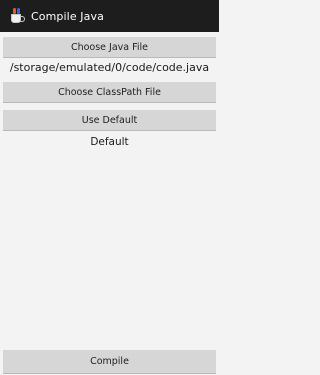 This screenshot has width=320, height=375. Describe the element at coordinates (109, 92) in the screenshot. I see `choose-classpath-file-button: Choose ClassPath File` at that location.